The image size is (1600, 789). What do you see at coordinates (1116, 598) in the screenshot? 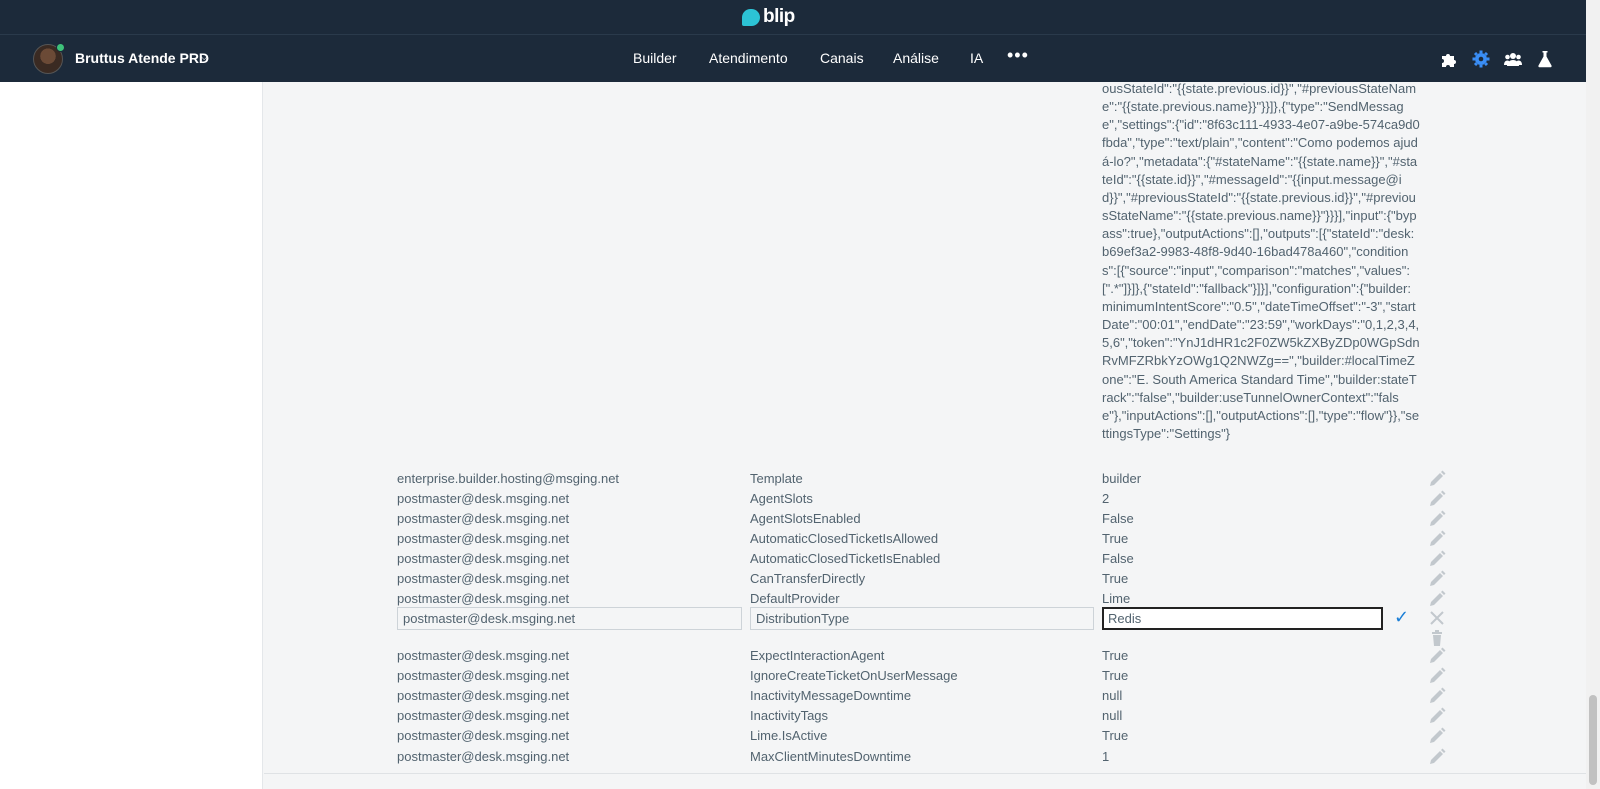
I see `row-value: Lime` at bounding box center [1116, 598].